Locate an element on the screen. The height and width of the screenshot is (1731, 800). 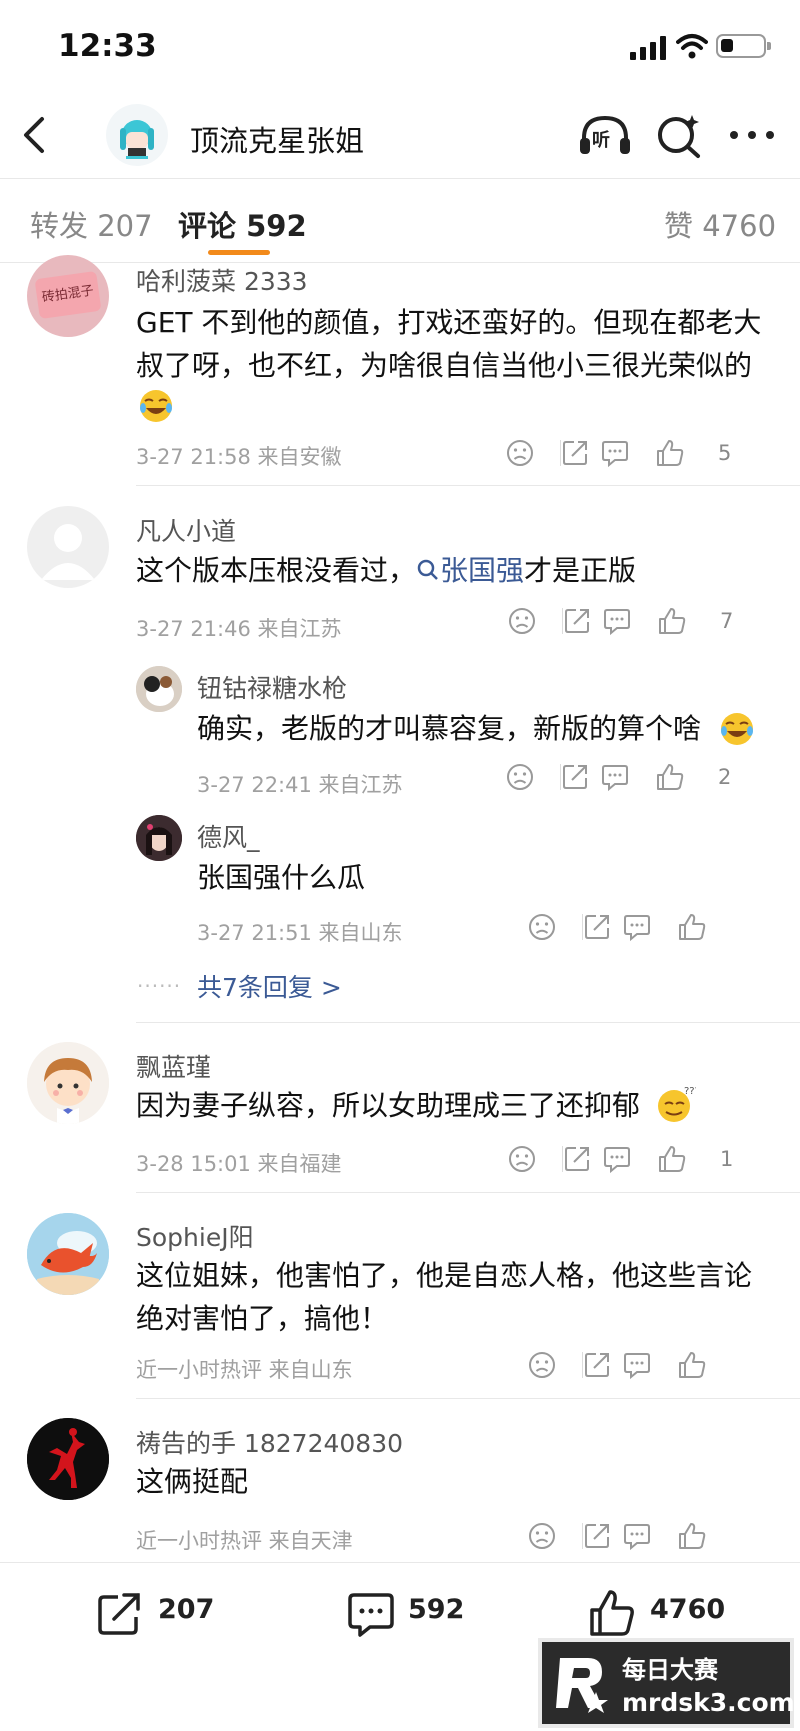
listen-label: 听 is located at coordinates (601, 140).